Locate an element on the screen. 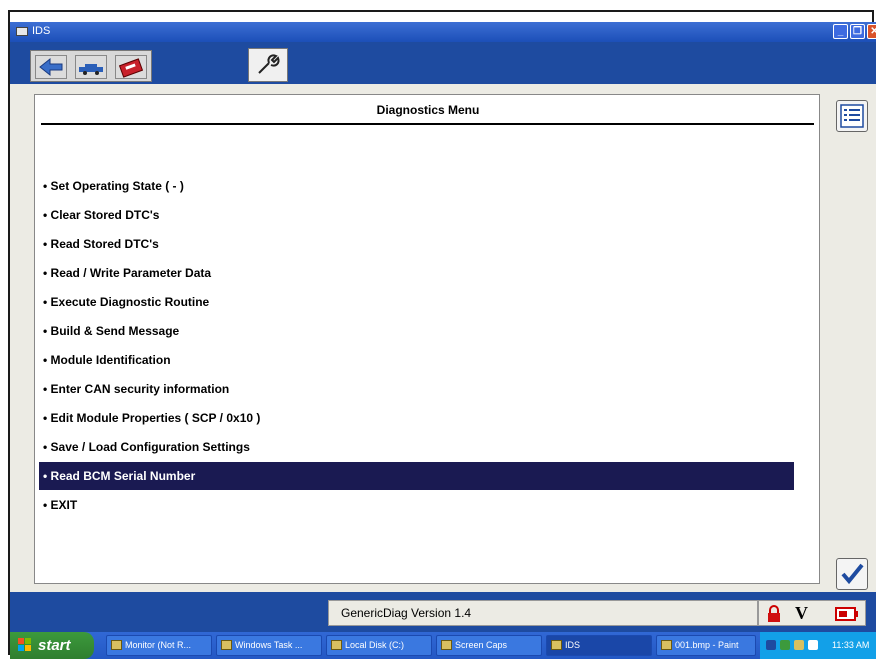  close-button: ✕ is located at coordinates (871, 31).